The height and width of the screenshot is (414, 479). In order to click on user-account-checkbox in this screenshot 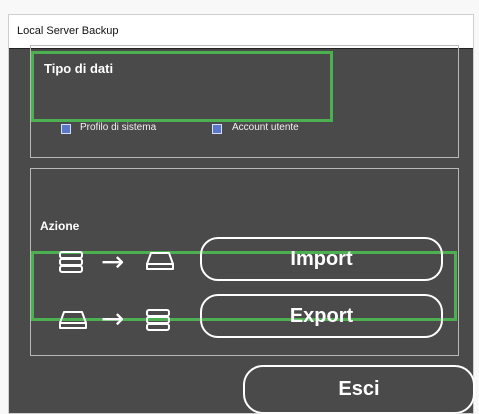, I will do `click(217, 129)`.